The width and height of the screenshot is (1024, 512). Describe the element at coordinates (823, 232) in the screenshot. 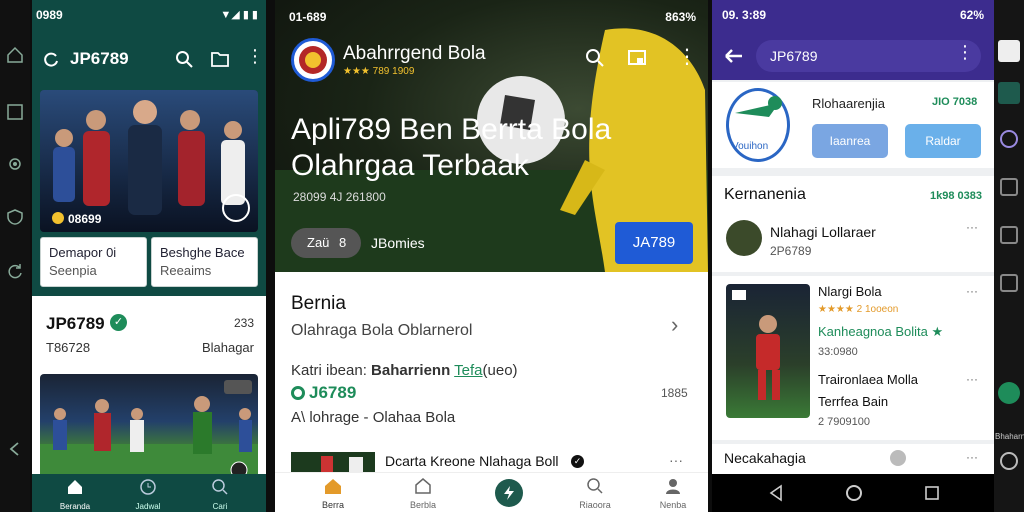

I see `item1-title: Nlahagi Lollaraer` at that location.